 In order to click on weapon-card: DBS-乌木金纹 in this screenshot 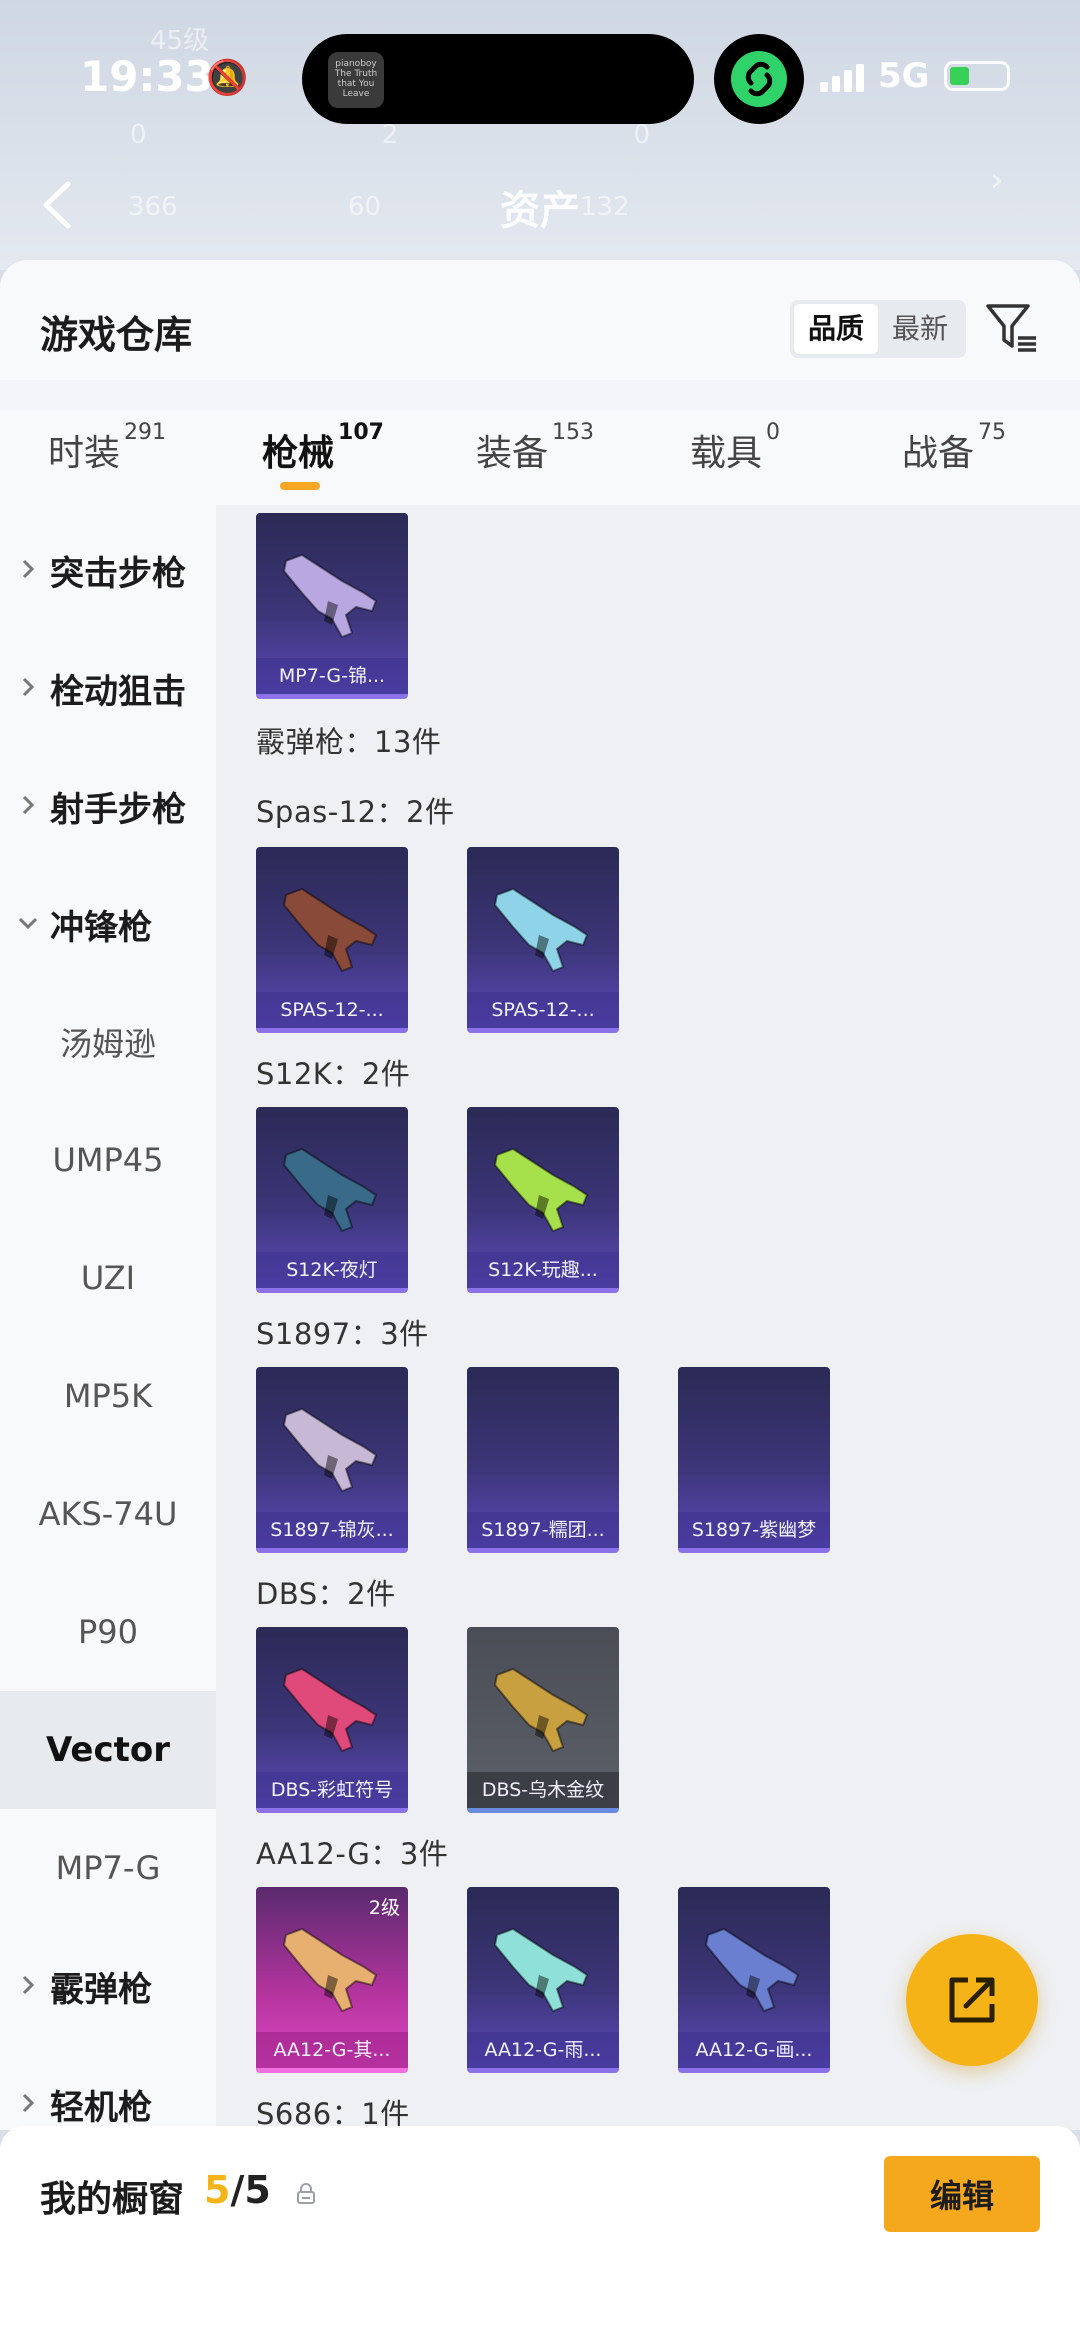, I will do `click(543, 1720)`.